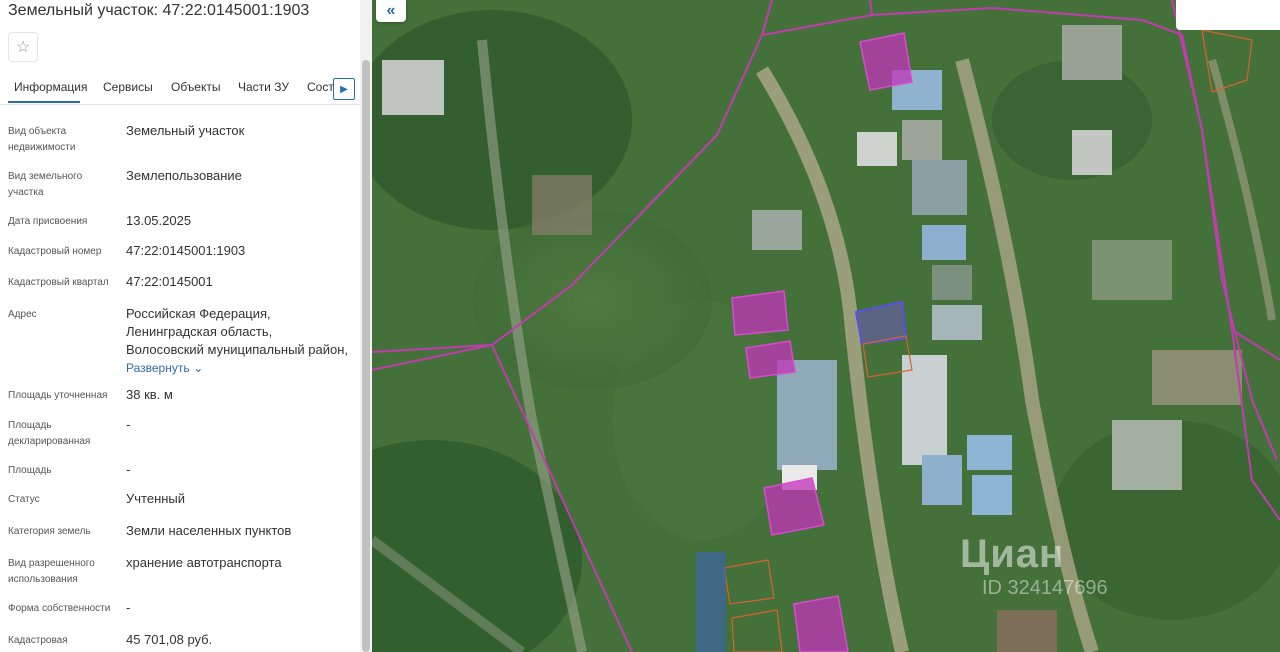 The height and width of the screenshot is (652, 1280). What do you see at coordinates (49, 433) in the screenshot?
I see `field-label: Площадь декларированная` at bounding box center [49, 433].